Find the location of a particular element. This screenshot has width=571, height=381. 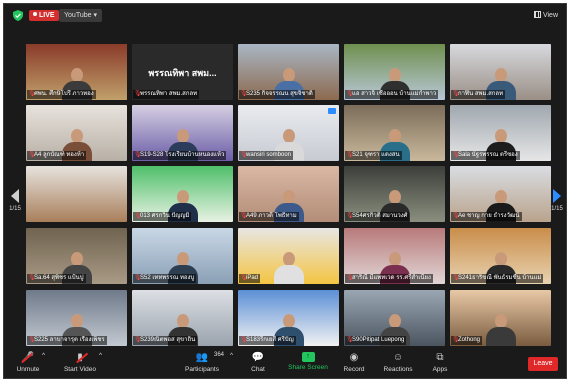

participant-name: กาฬิน สพม.สกลท is located at coordinates (481, 94).